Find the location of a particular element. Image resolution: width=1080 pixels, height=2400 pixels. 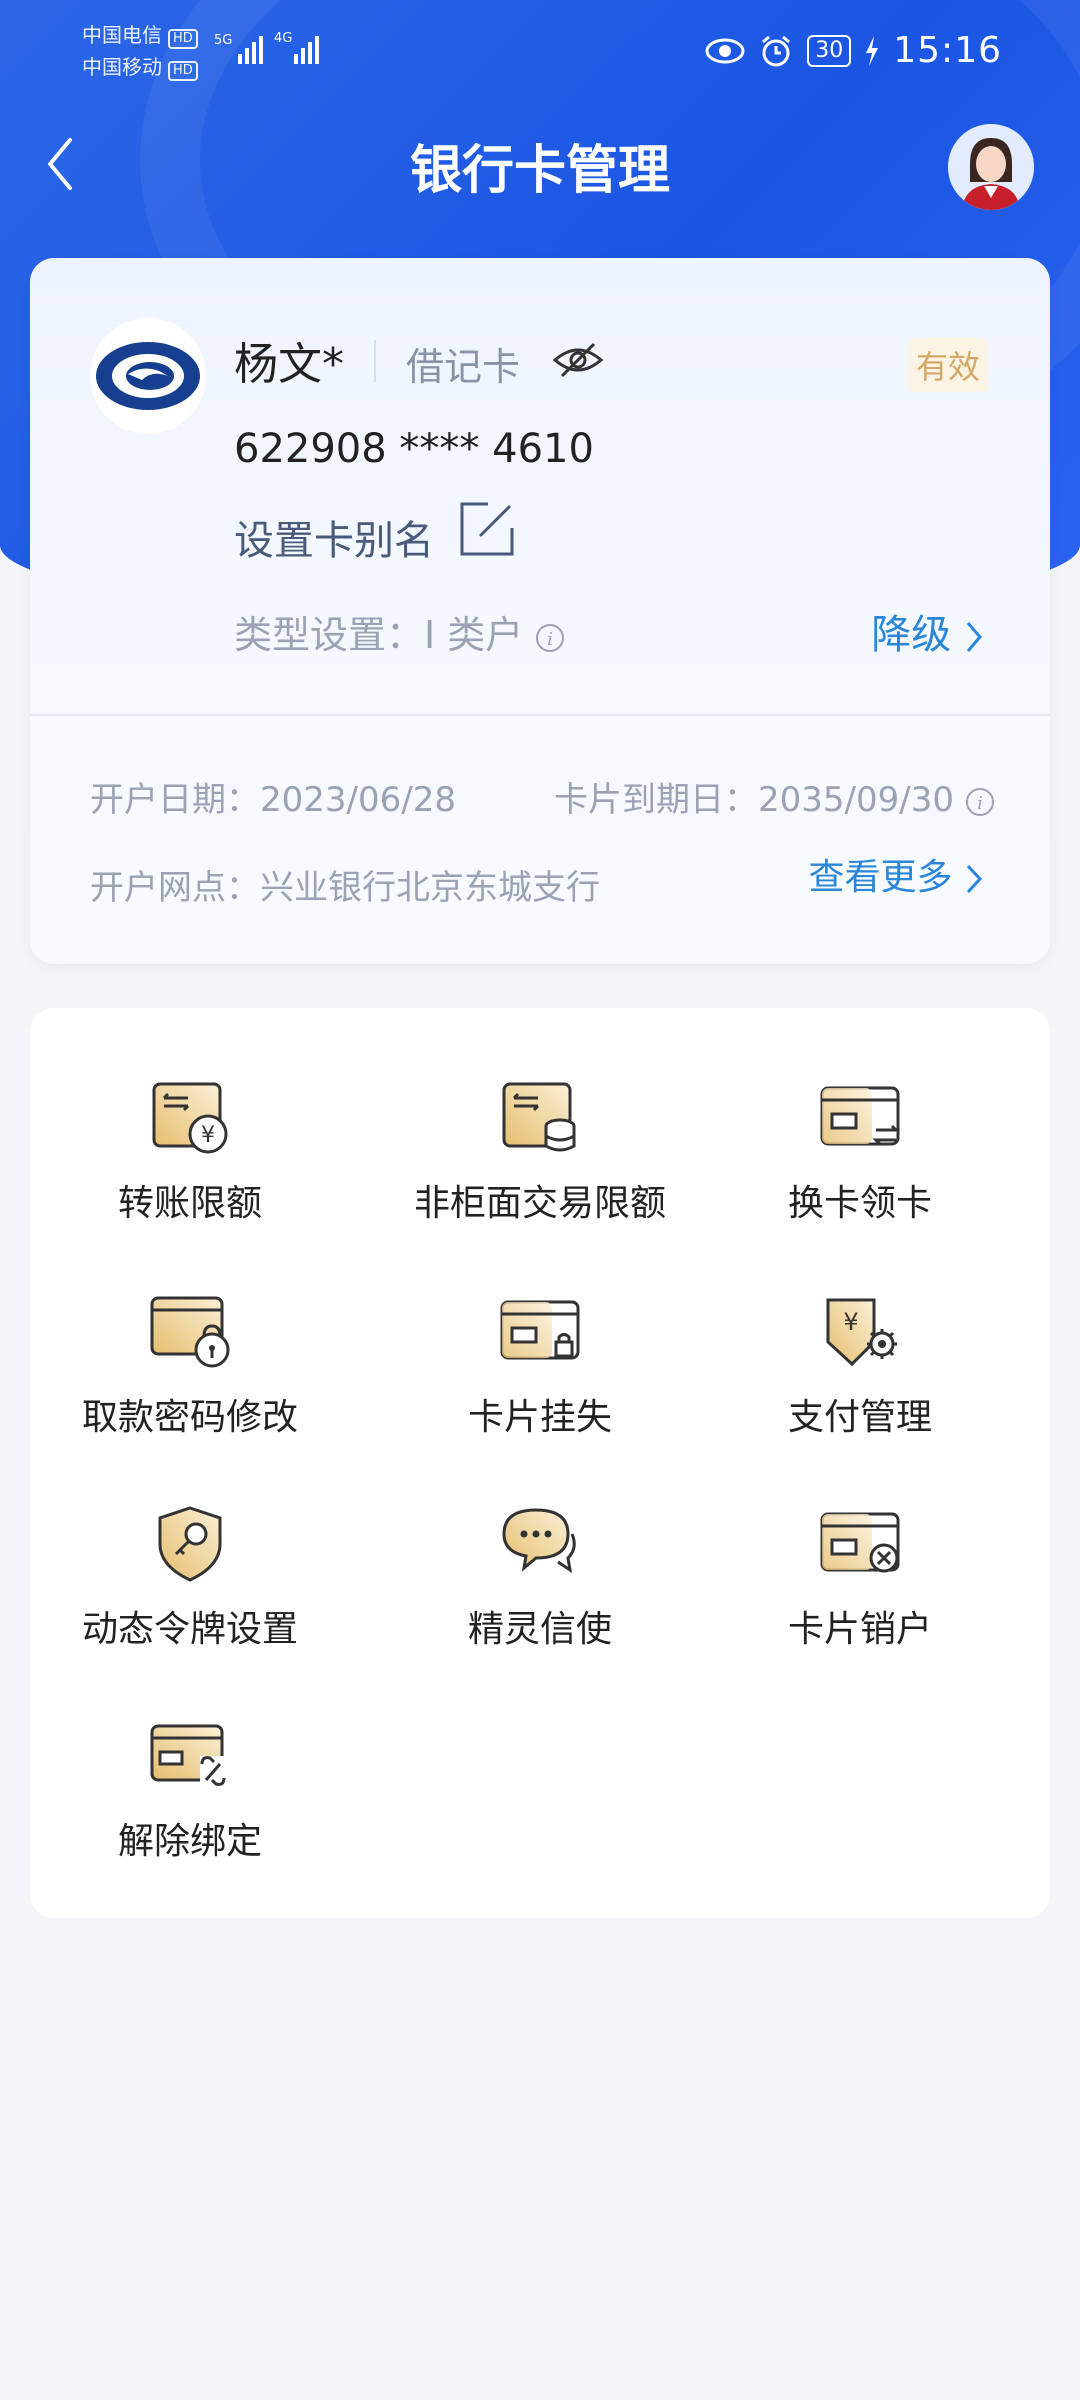

eye-comfort-icon is located at coordinates (725, 50).